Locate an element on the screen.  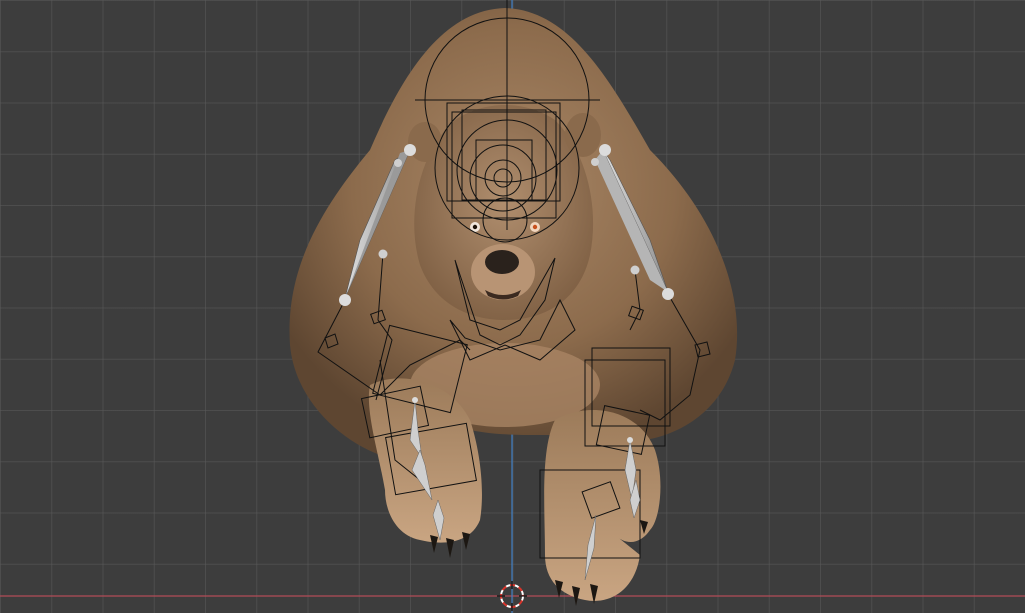
bear-nose is located at coordinates (502, 262).